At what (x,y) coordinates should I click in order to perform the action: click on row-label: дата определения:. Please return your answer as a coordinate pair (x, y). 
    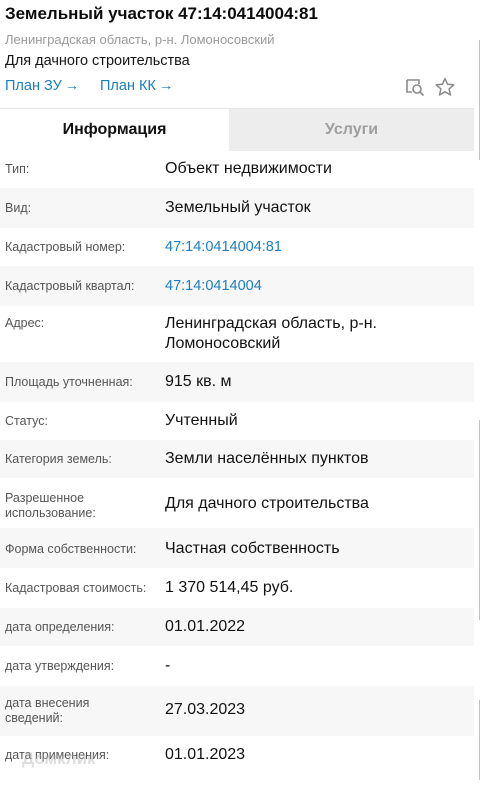
    Looking at the image, I should click on (60, 627).